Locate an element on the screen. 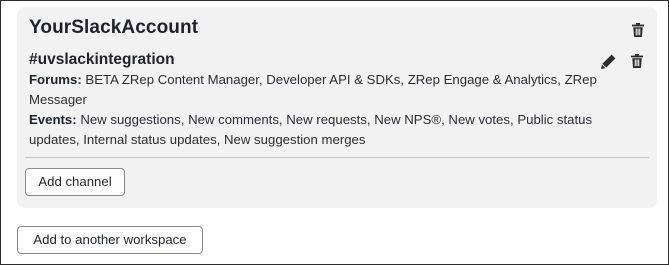  delete-channel-button is located at coordinates (637, 61).